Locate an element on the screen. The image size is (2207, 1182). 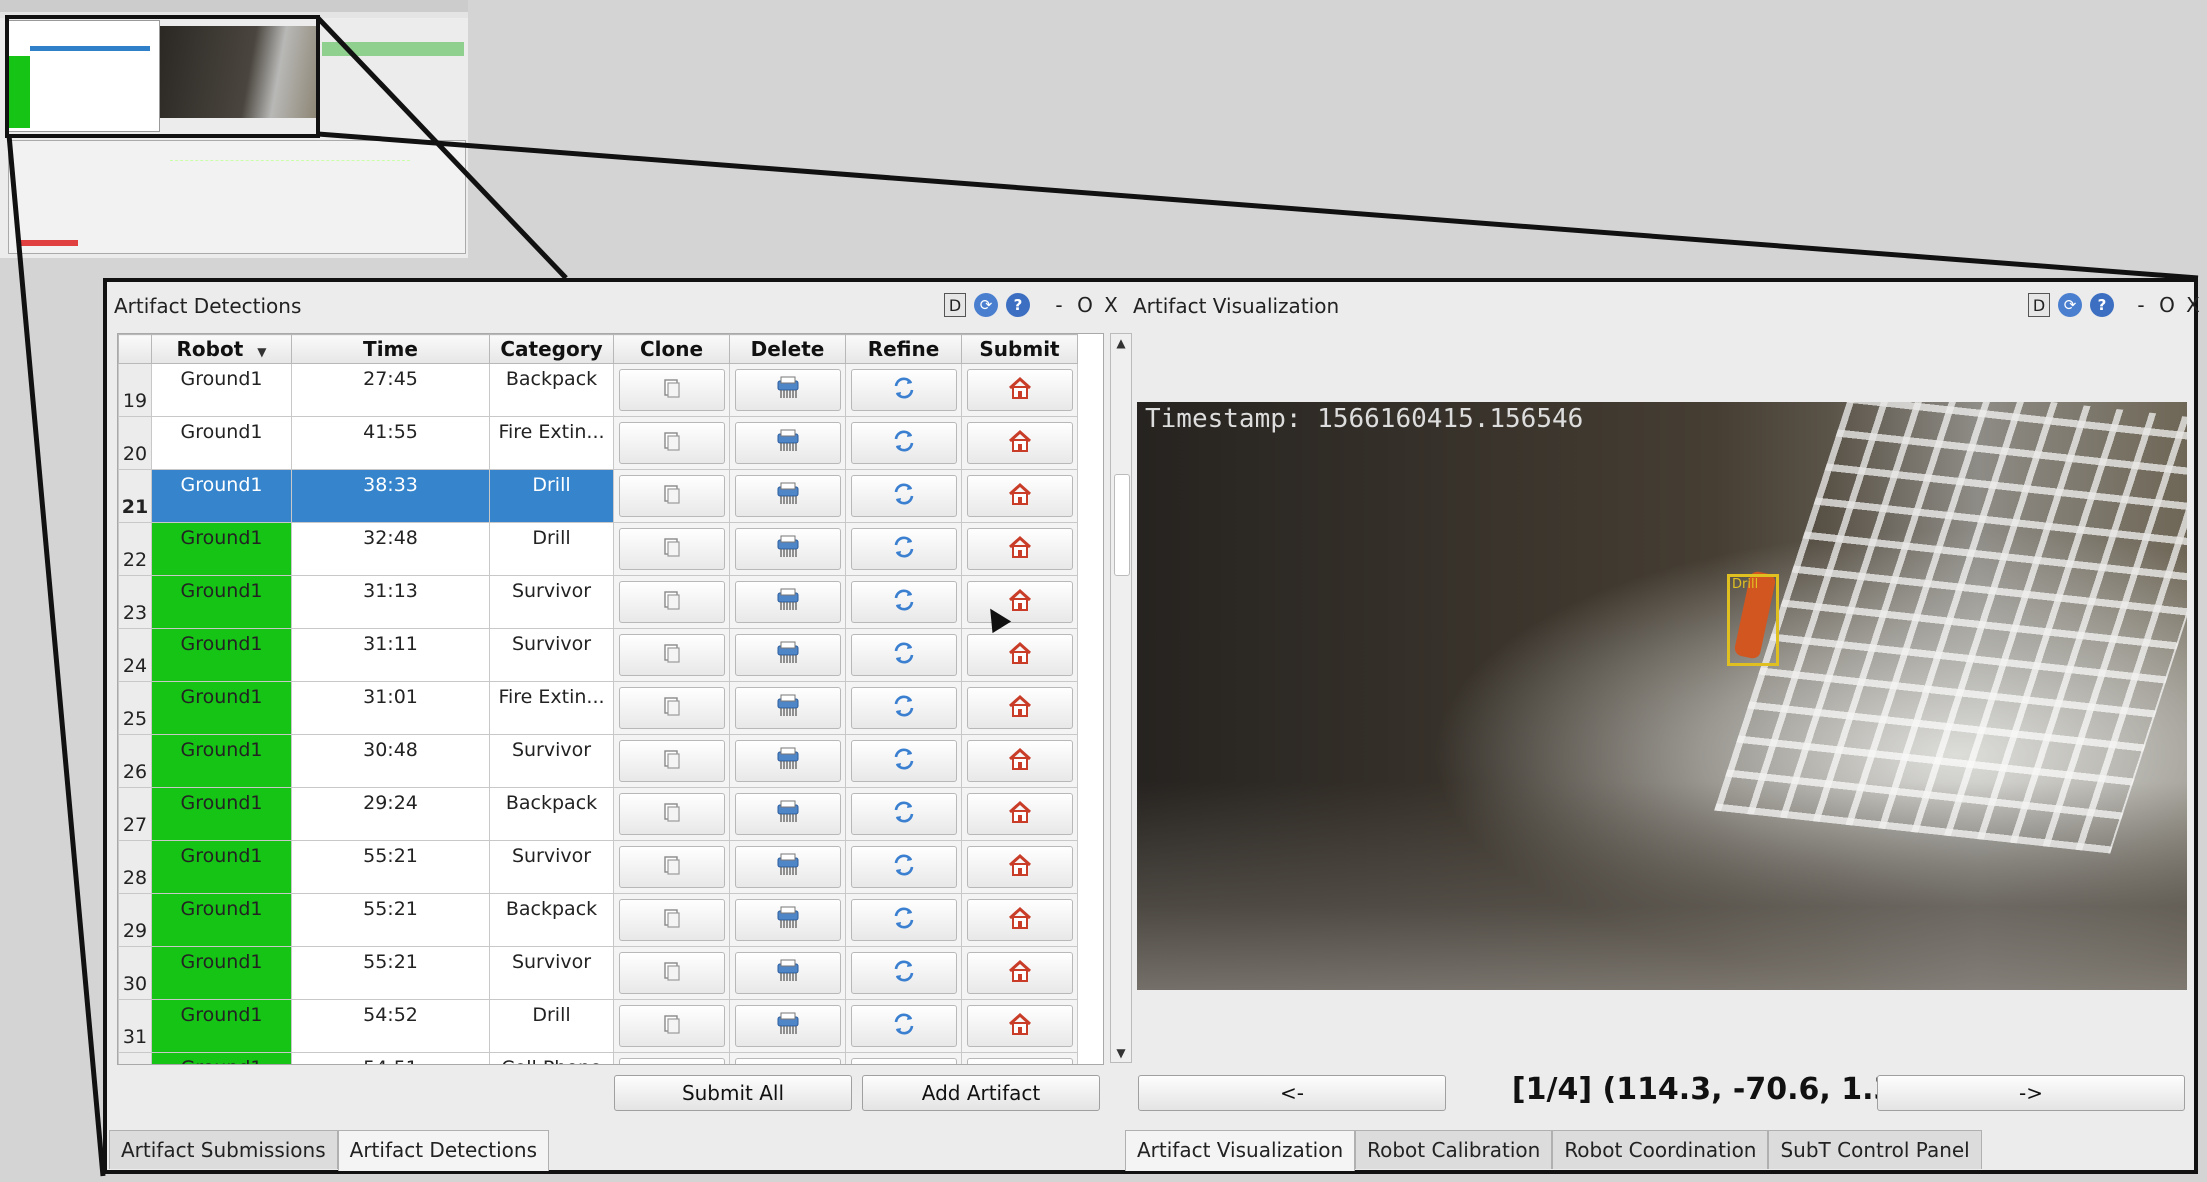
table-row: 23 Ground1 31:13 Survivor is located at coordinates (598, 602).